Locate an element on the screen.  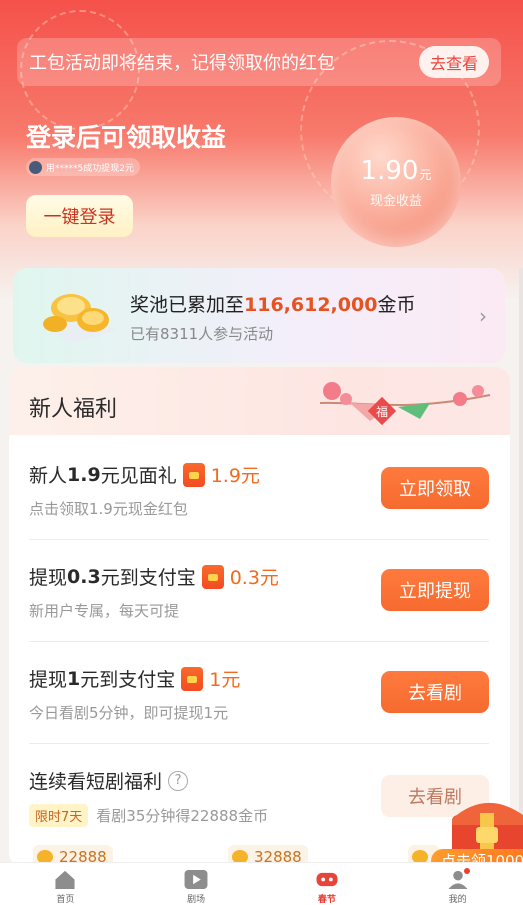
edge-shadow is located at coordinates (521, 568).